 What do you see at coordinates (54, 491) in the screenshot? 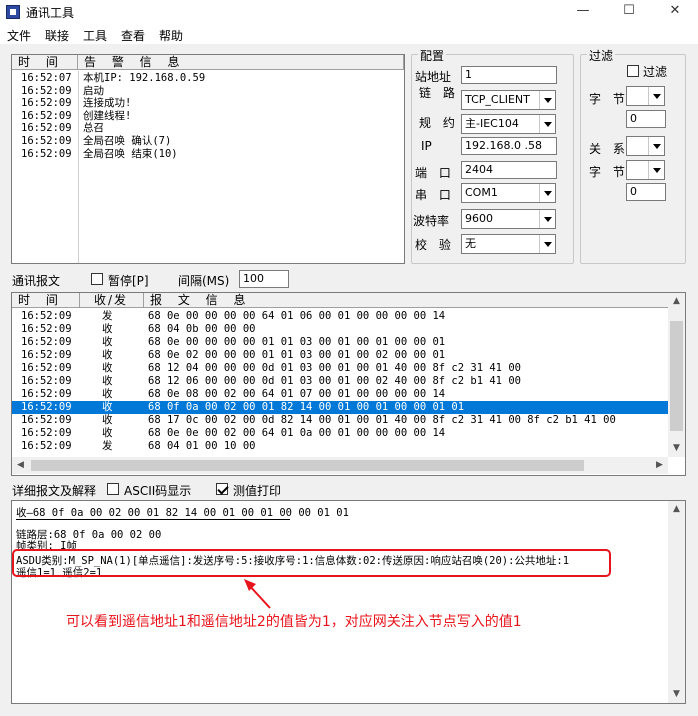
I see `detail-label: 详细报文及解释` at bounding box center [54, 491].